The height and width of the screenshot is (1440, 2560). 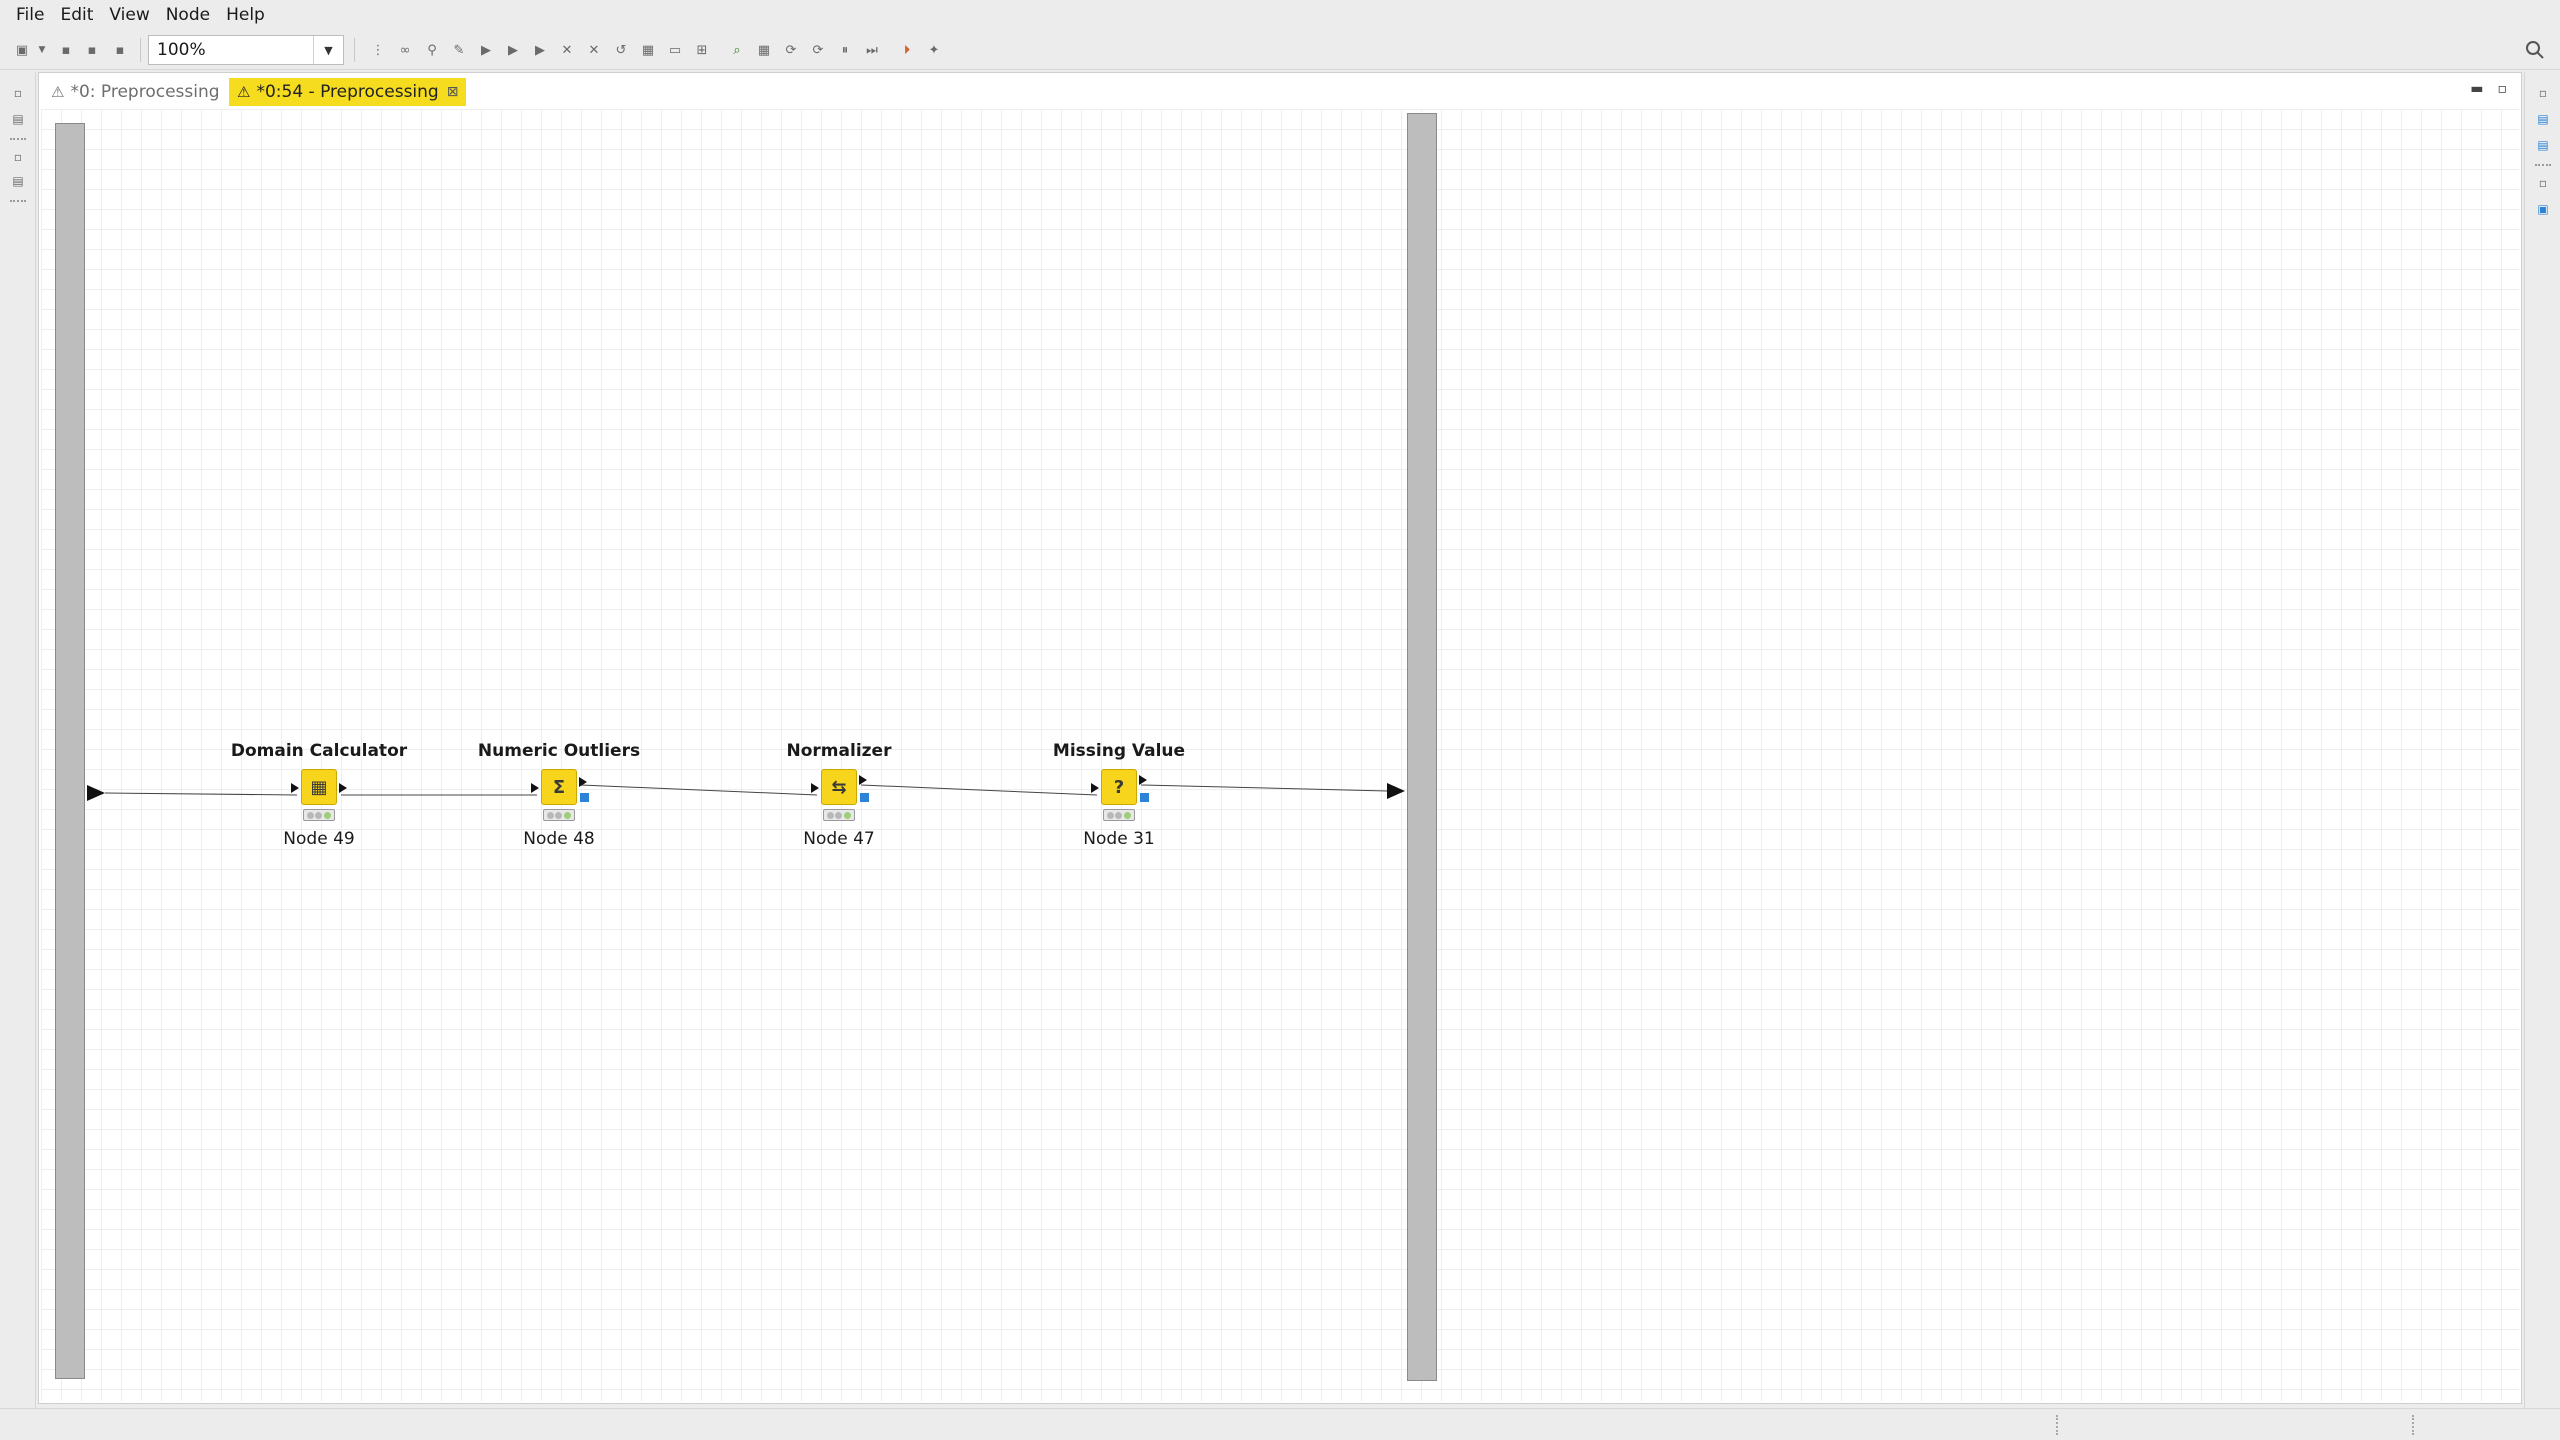 I want to click on normalize-icon: ⇆, so click(x=839, y=787).